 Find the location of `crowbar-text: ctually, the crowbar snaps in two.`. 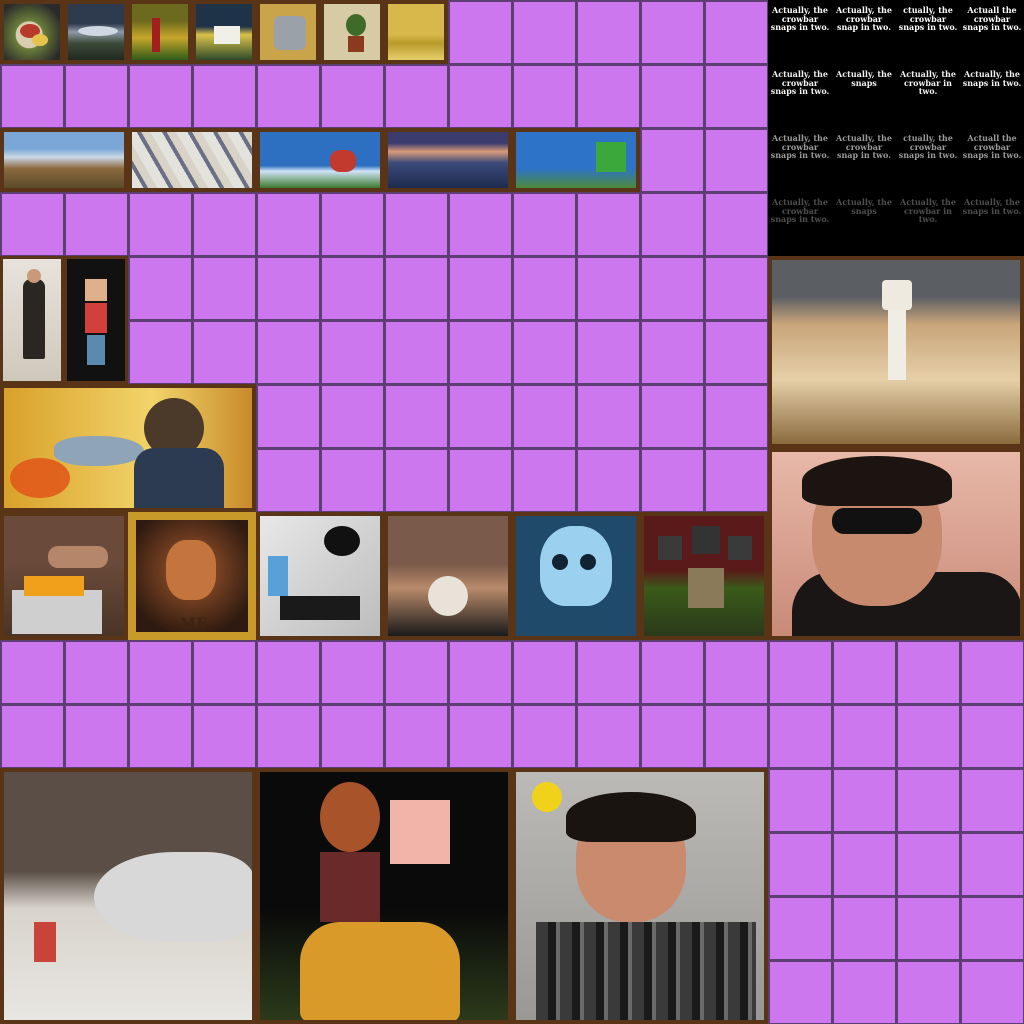

crowbar-text: ctually, the crowbar snaps in two. is located at coordinates (928, 18).